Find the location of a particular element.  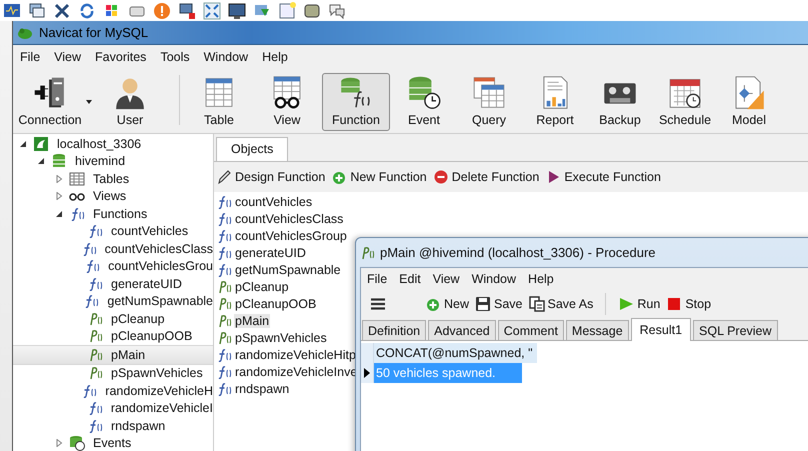

tree-item: randomizeVehicleH is located at coordinates (113, 391).